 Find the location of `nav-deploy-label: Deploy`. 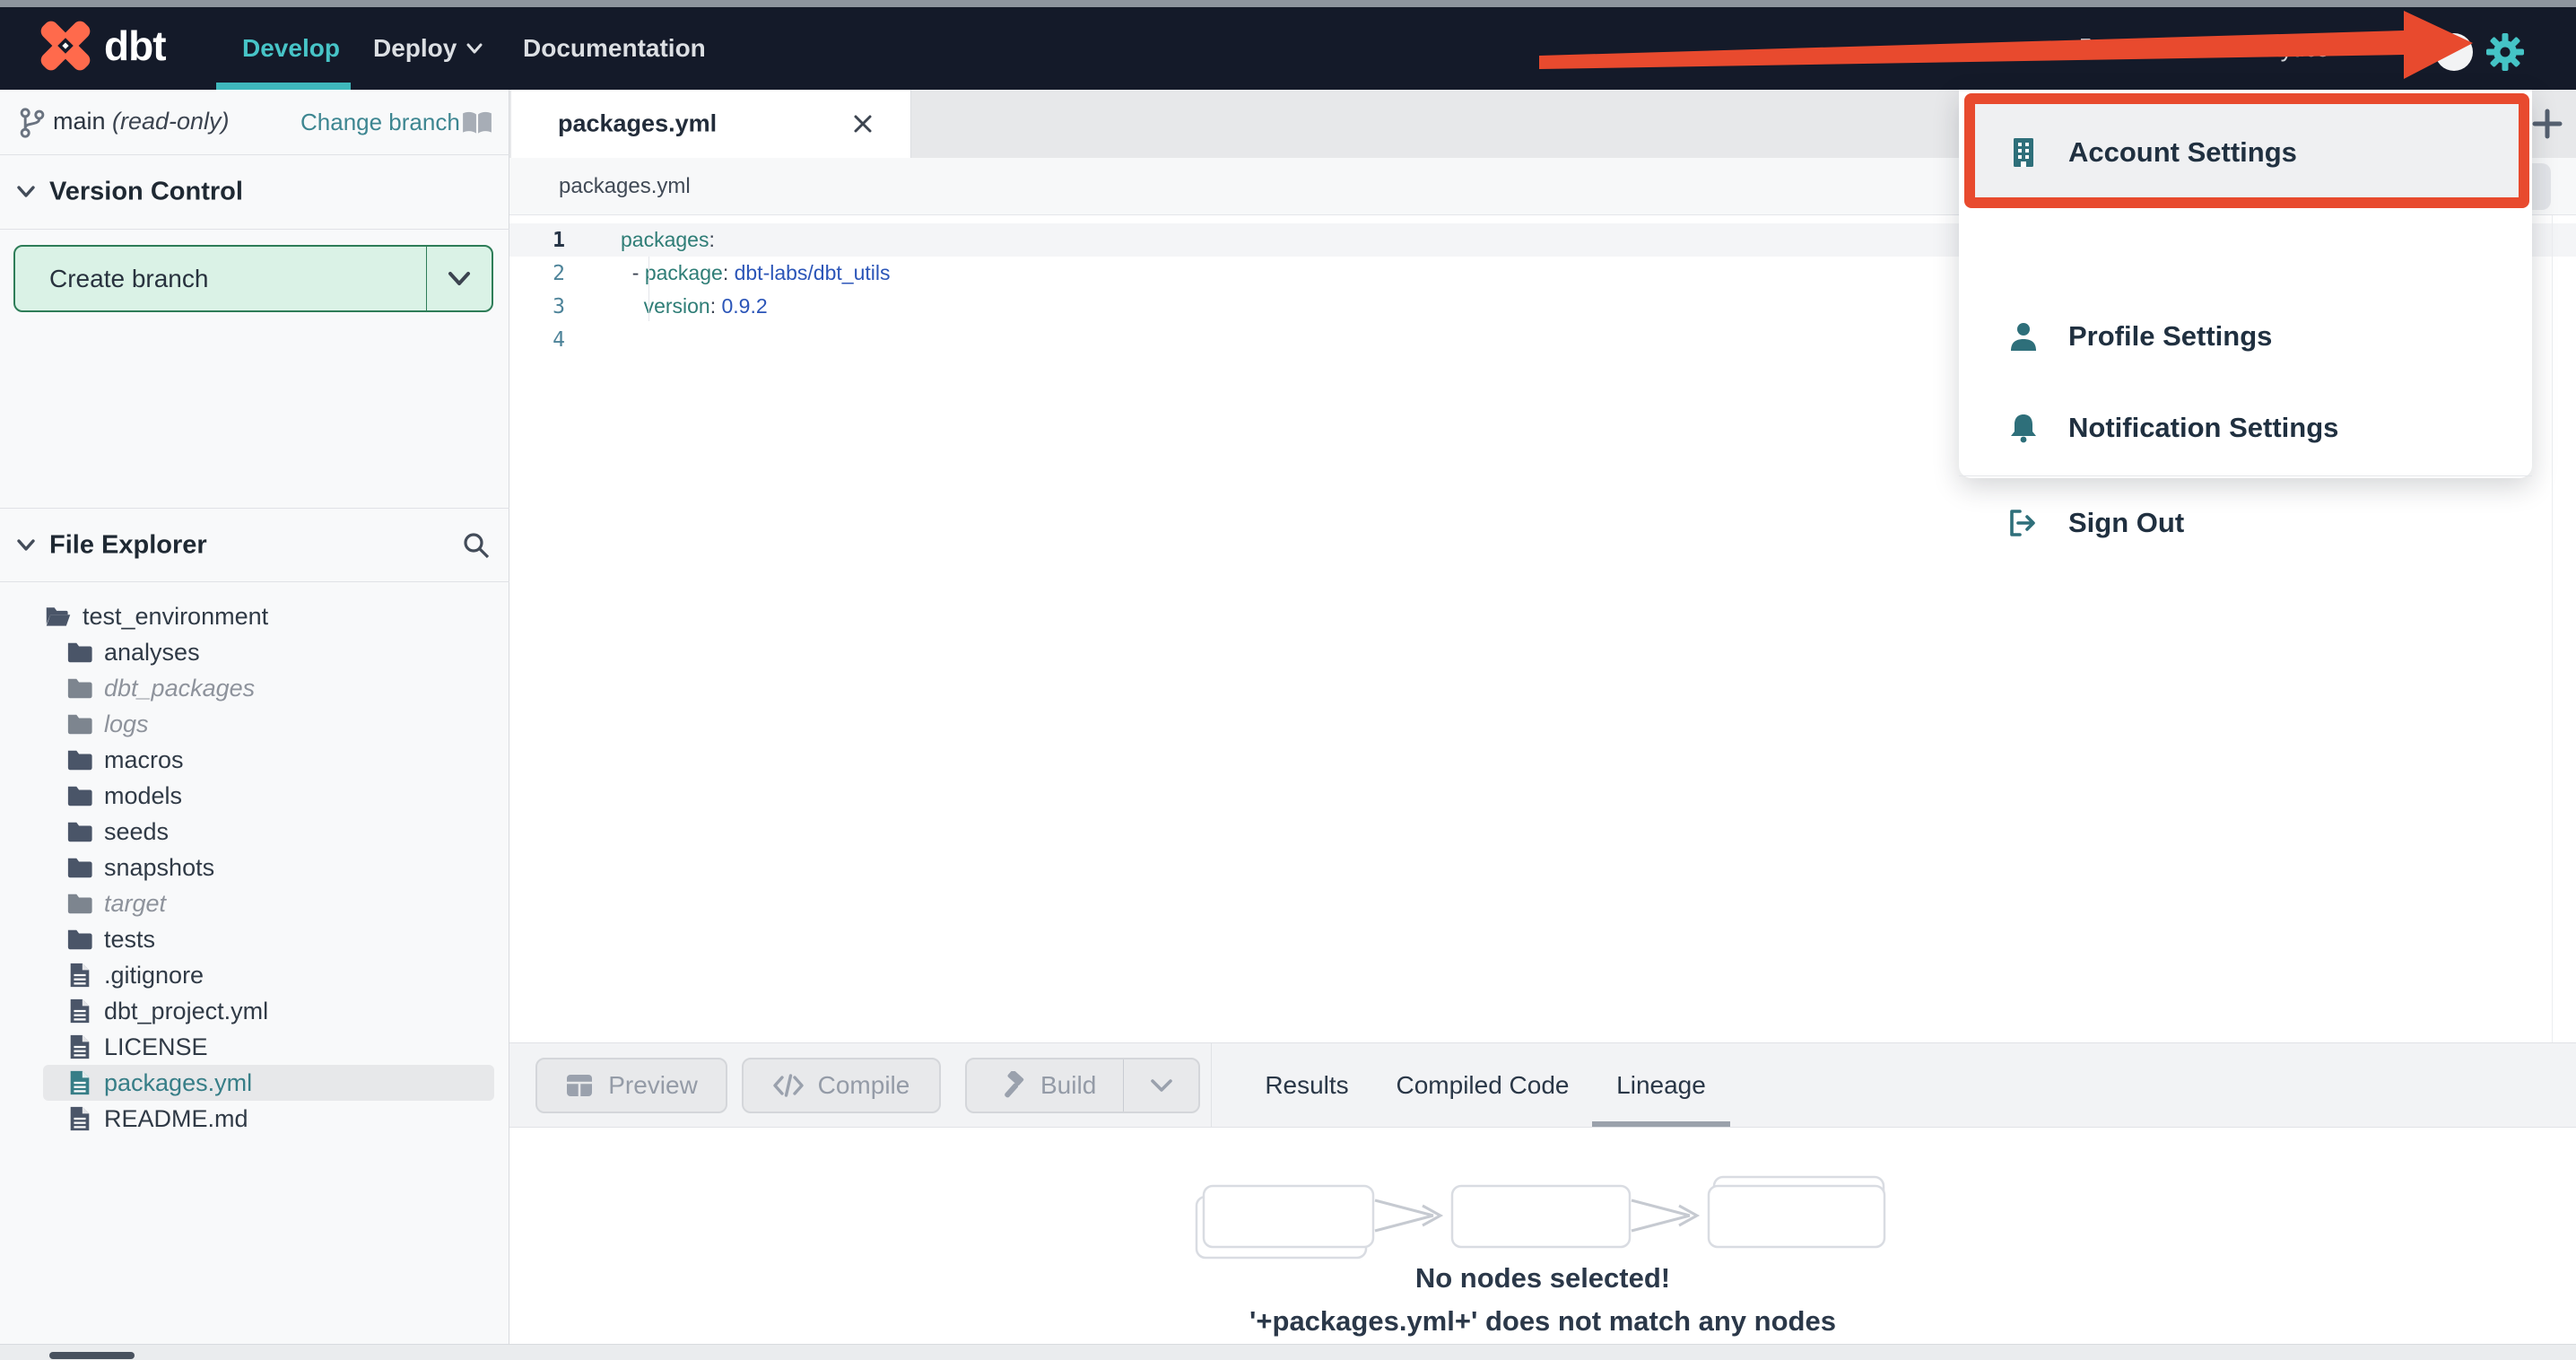

nav-deploy-label: Deploy is located at coordinates (415, 48).